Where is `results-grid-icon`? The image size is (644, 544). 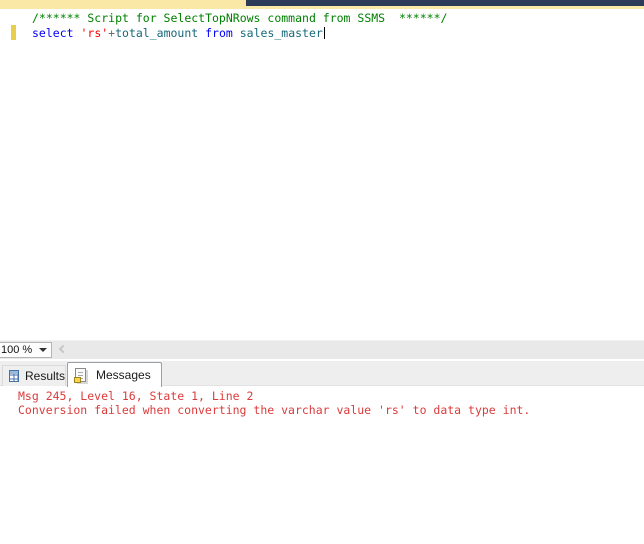 results-grid-icon is located at coordinates (14, 376).